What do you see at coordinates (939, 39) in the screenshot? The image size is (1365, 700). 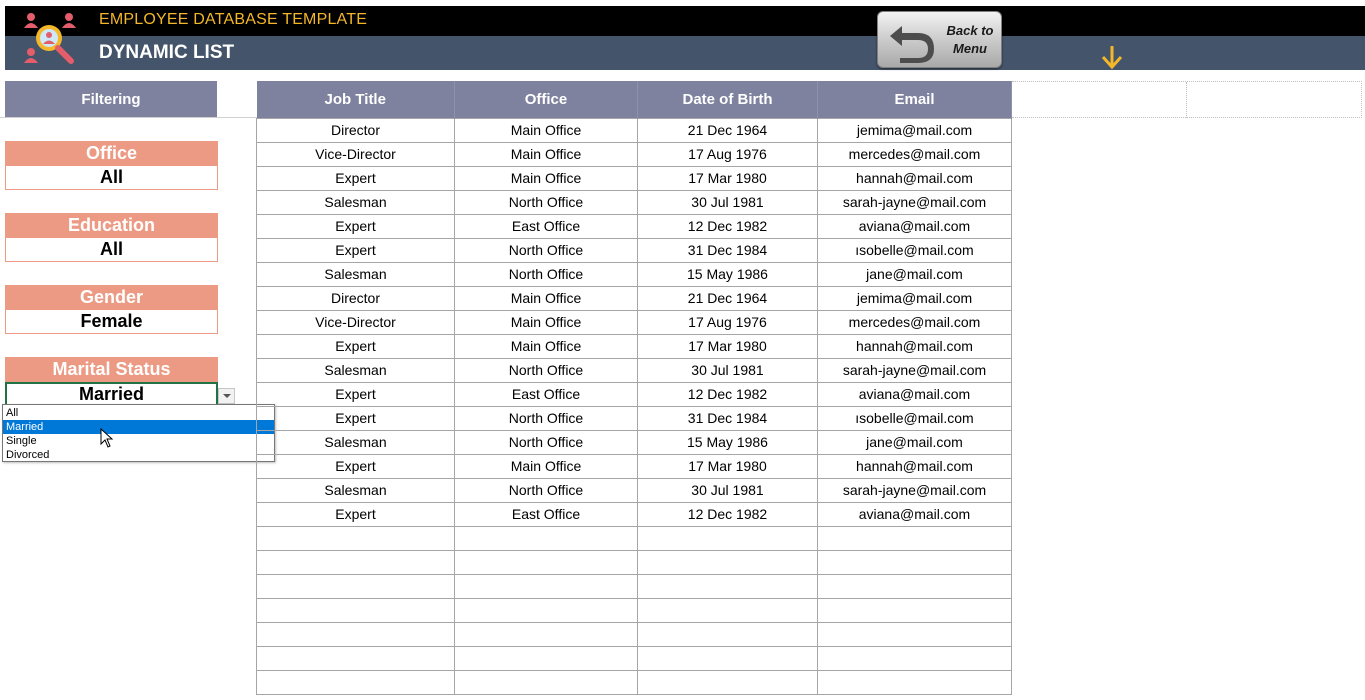 I see `back-to-menu-button: Back to Menu` at bounding box center [939, 39].